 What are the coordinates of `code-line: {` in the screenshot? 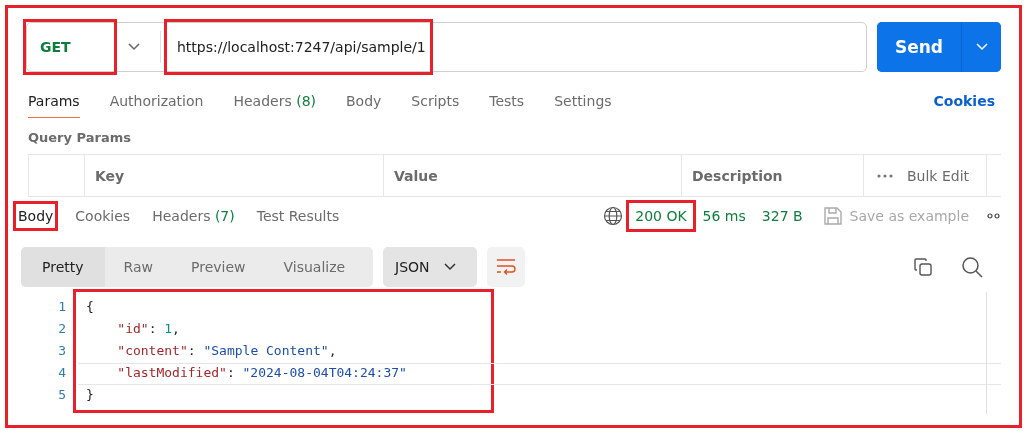 It's located at (90, 306).